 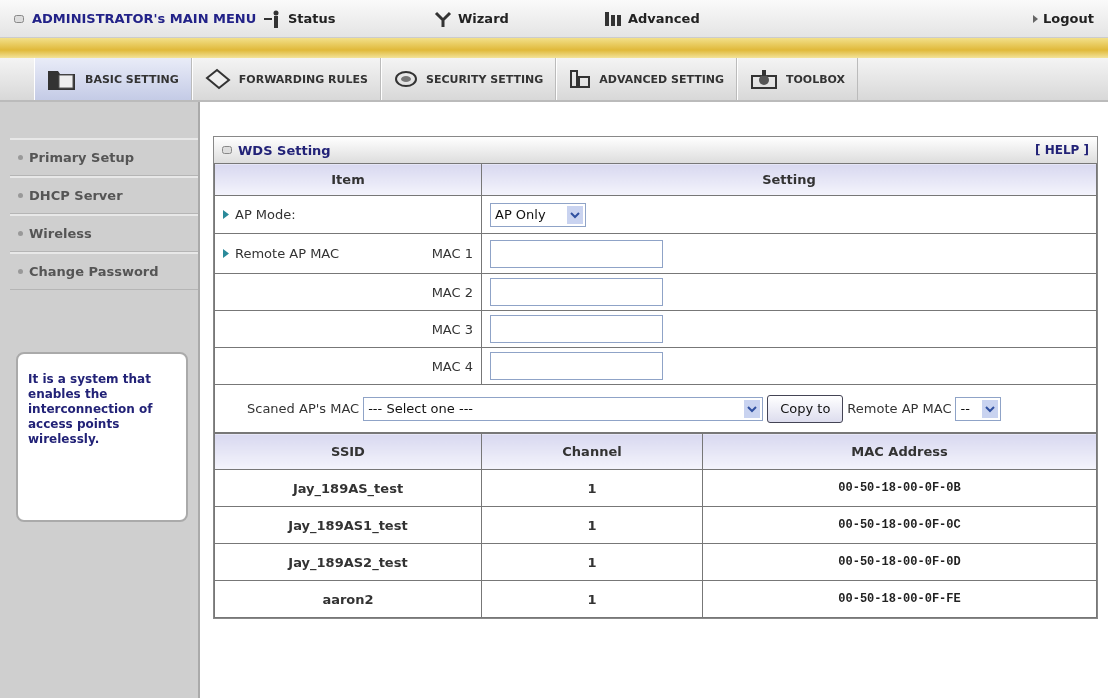 I want to click on sidebar-item: Change Password, so click(x=104, y=271).